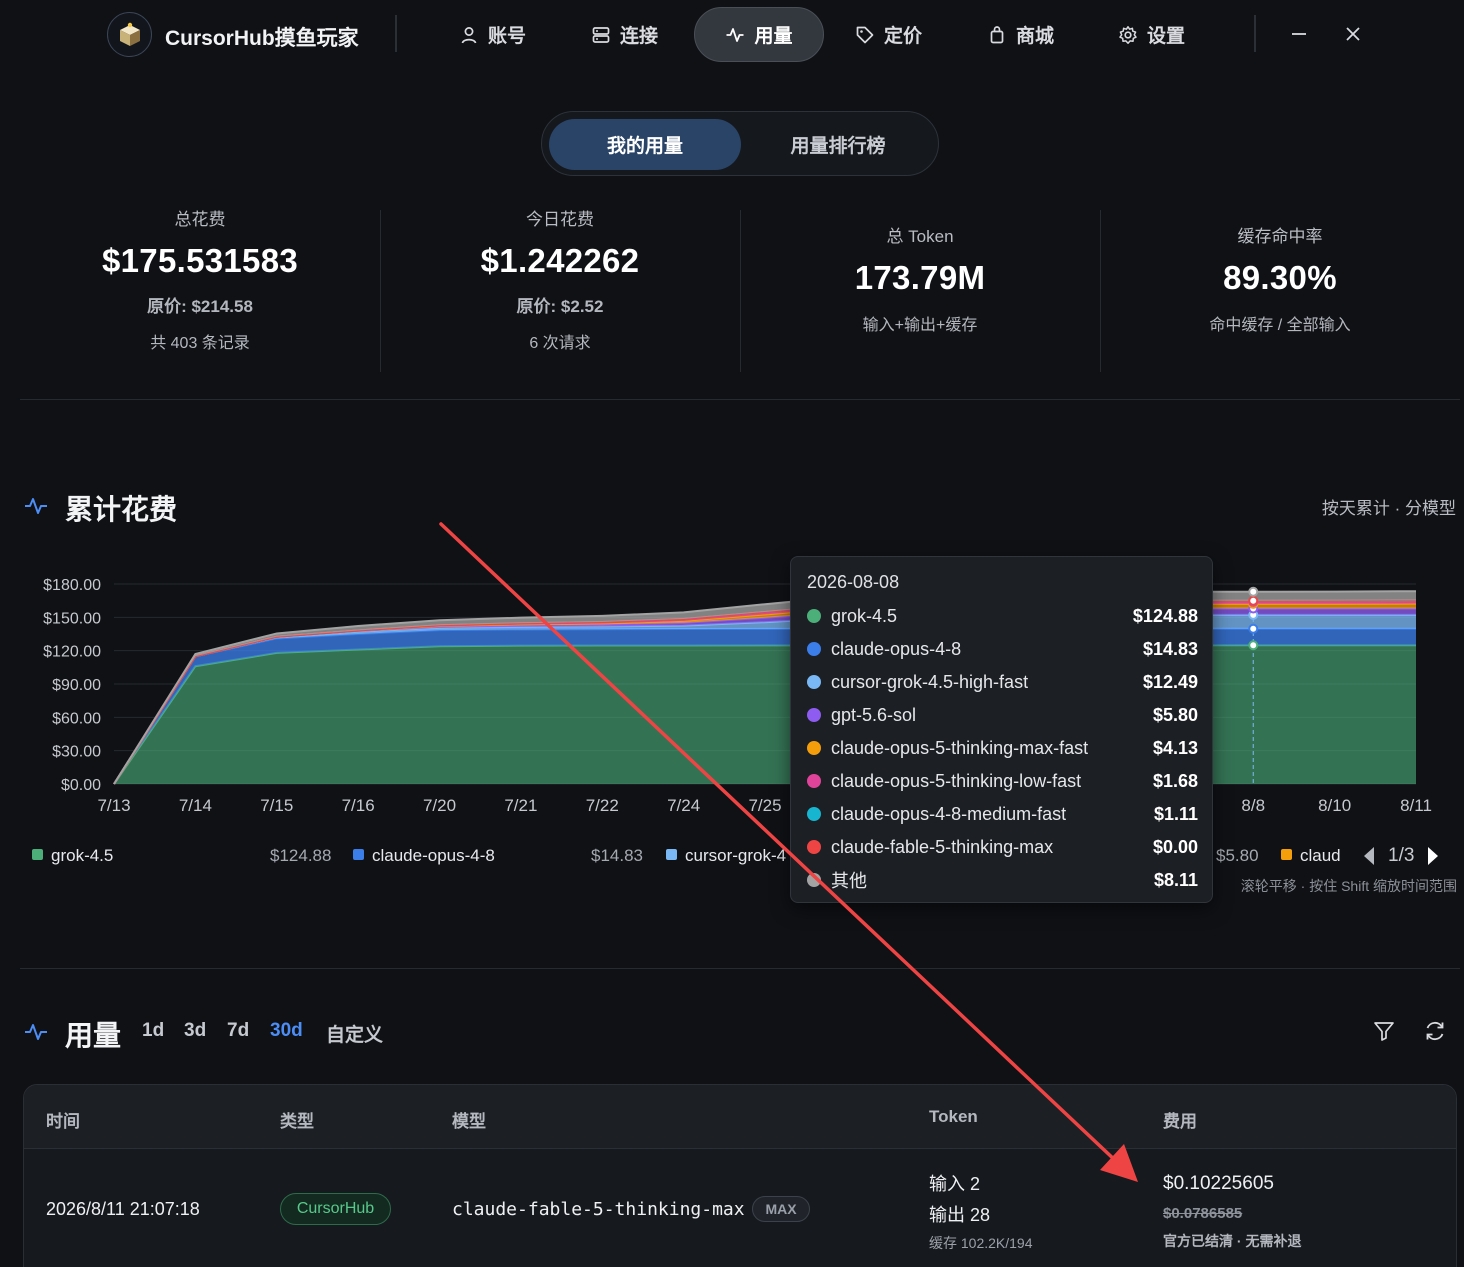 Image resolution: width=1464 pixels, height=1267 pixels. What do you see at coordinates (888, 34) in the screenshot?
I see `nav-pricing: 定价` at bounding box center [888, 34].